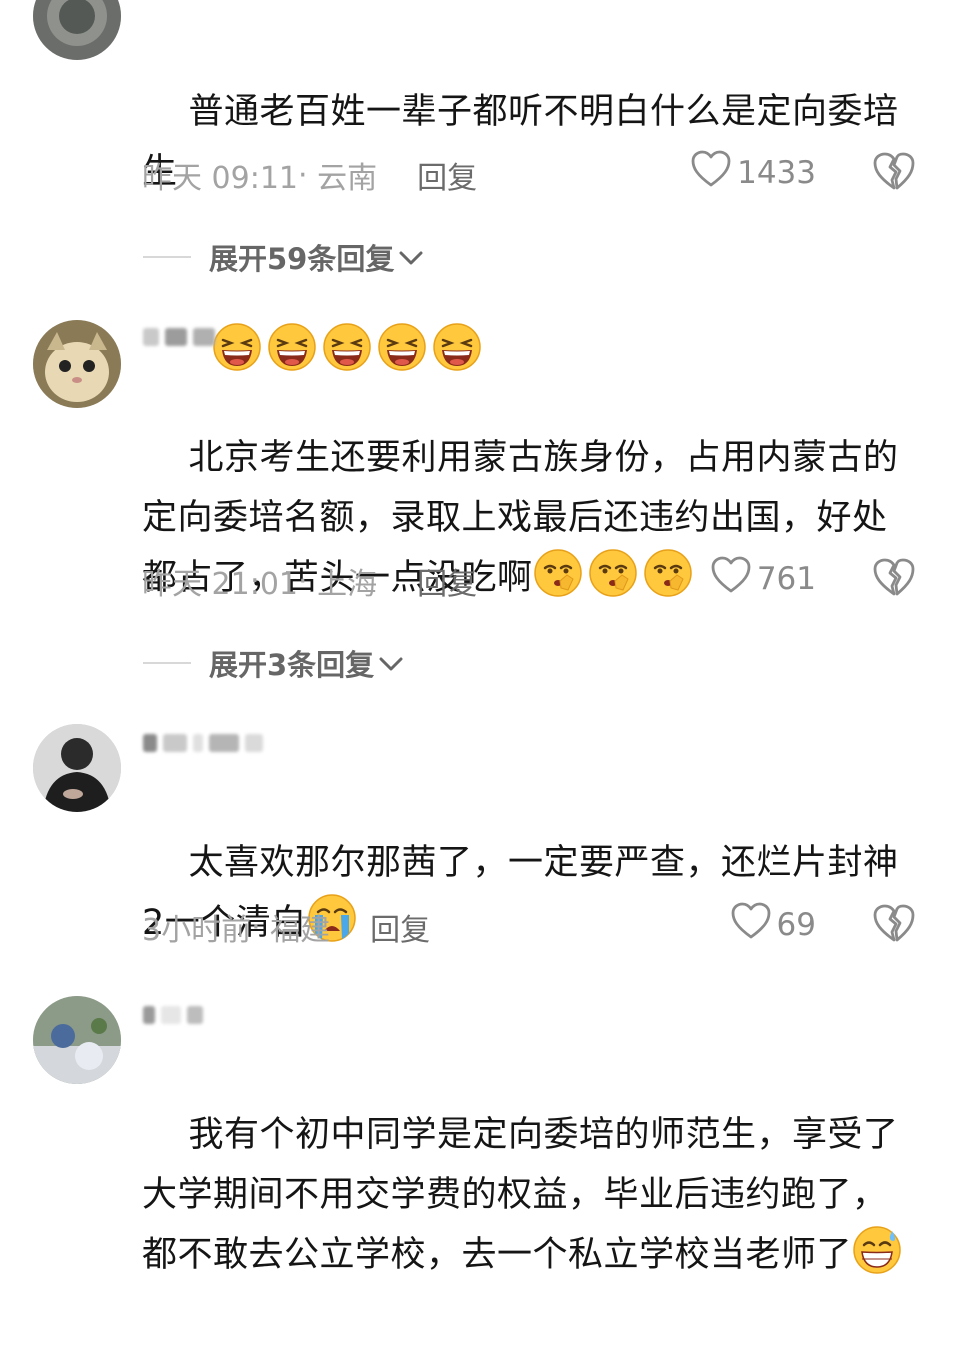 This screenshot has width=956, height=1345. I want to click on comment-text: 太喜欢那尔那茜了，一定要严查，还烂片封神2一个清白, so click(520, 893).